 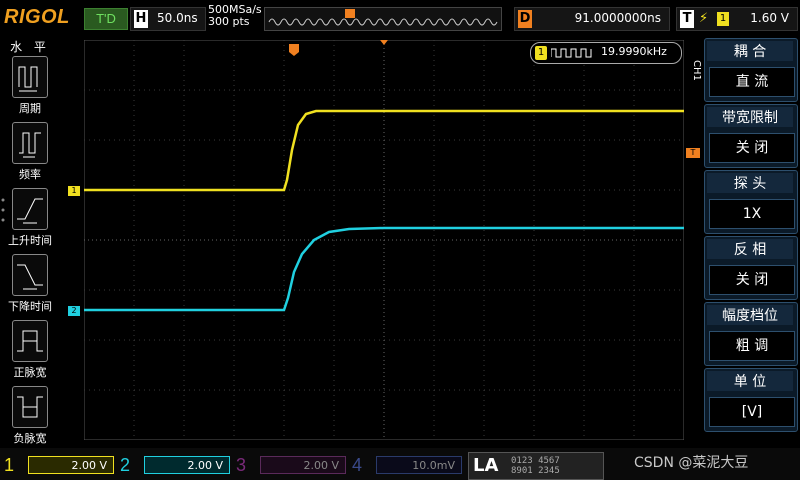 I want to click on ch1-number: 1, so click(x=9, y=465).